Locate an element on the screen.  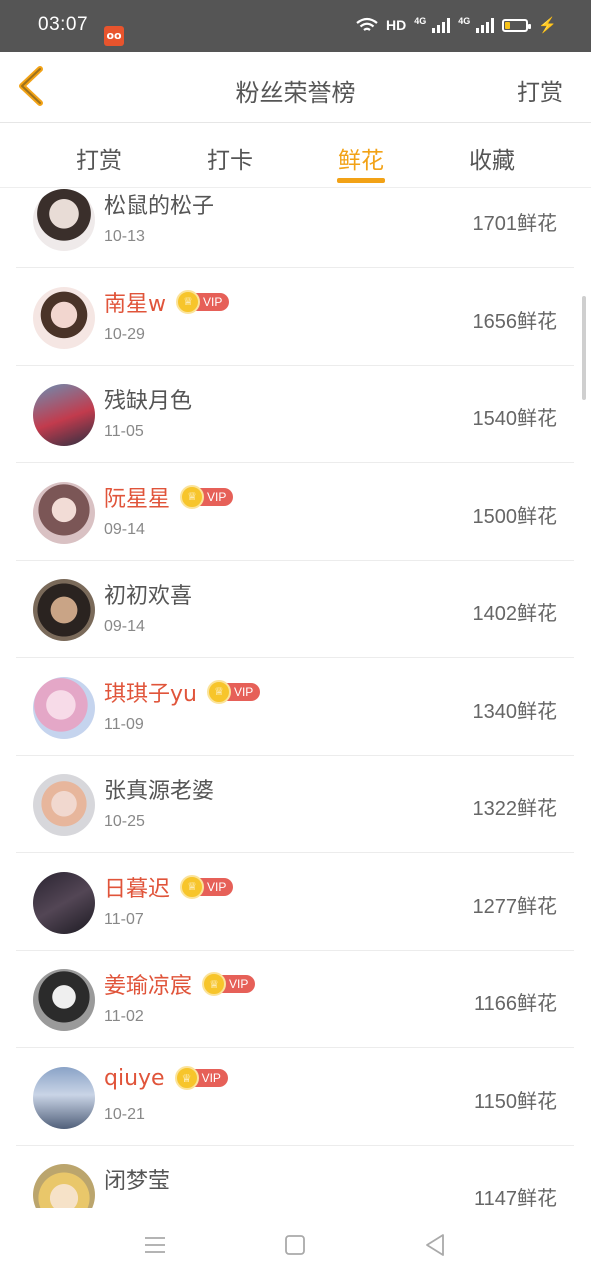
user-name: 张真源老婆 is located at coordinates (159, 791).